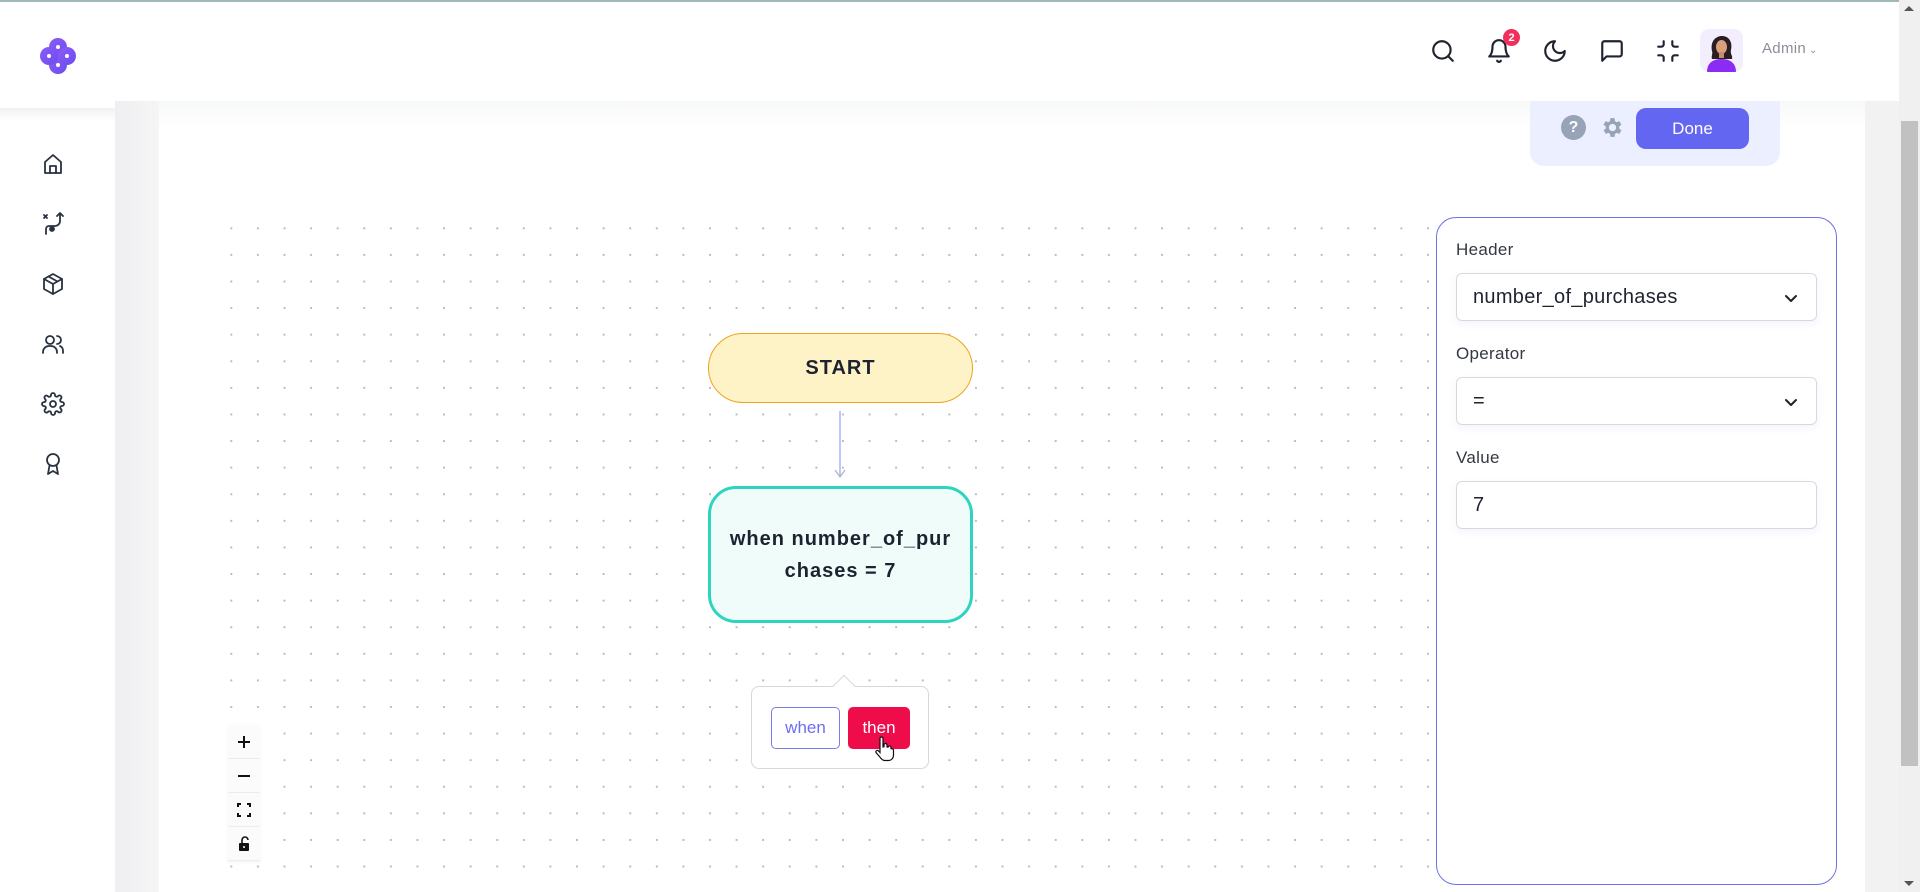  I want to click on award-icon, so click(53, 464).